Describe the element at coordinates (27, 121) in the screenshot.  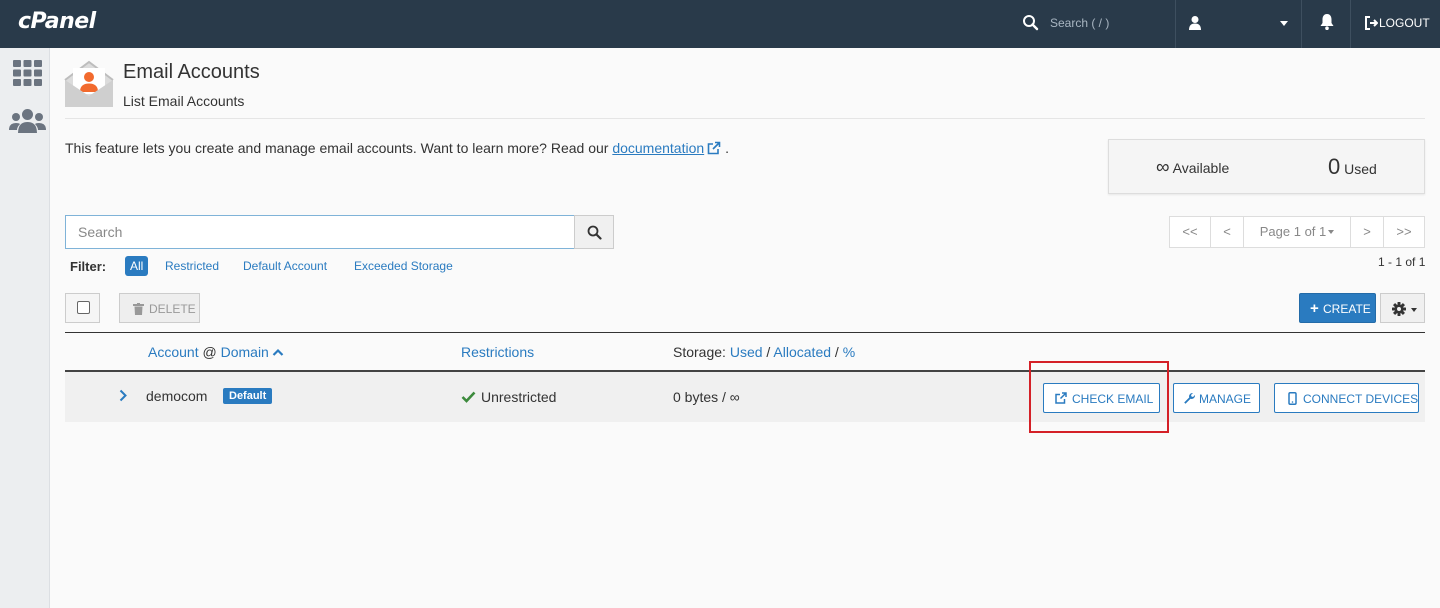
I see `users-icon` at that location.